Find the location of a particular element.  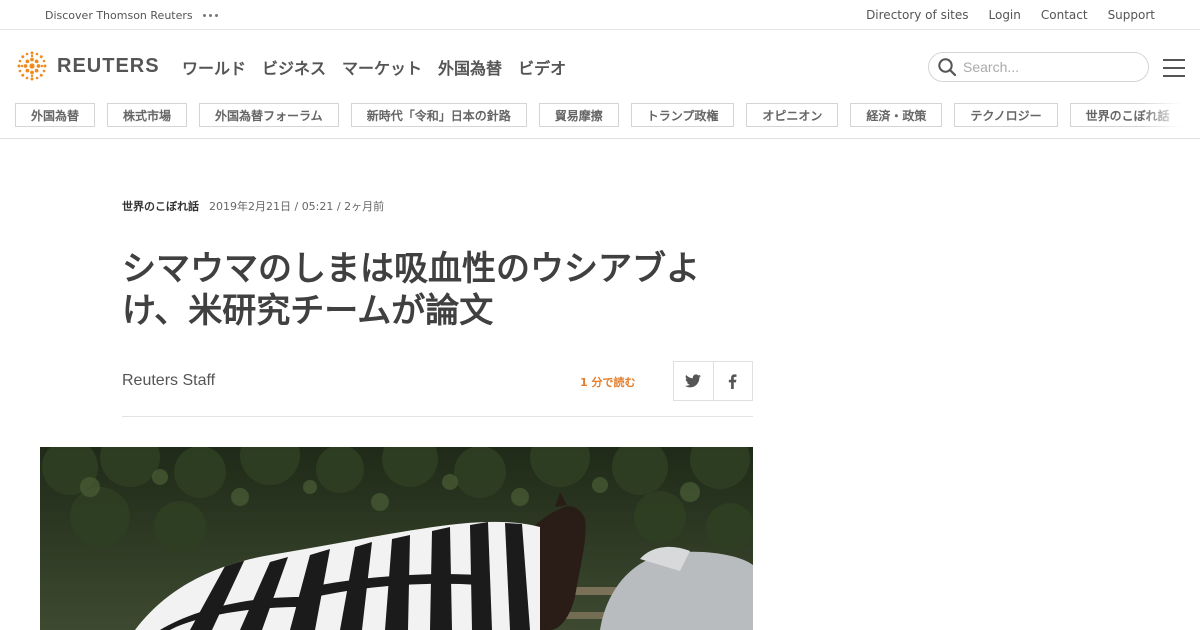

facebook-share-button is located at coordinates (732, 381).